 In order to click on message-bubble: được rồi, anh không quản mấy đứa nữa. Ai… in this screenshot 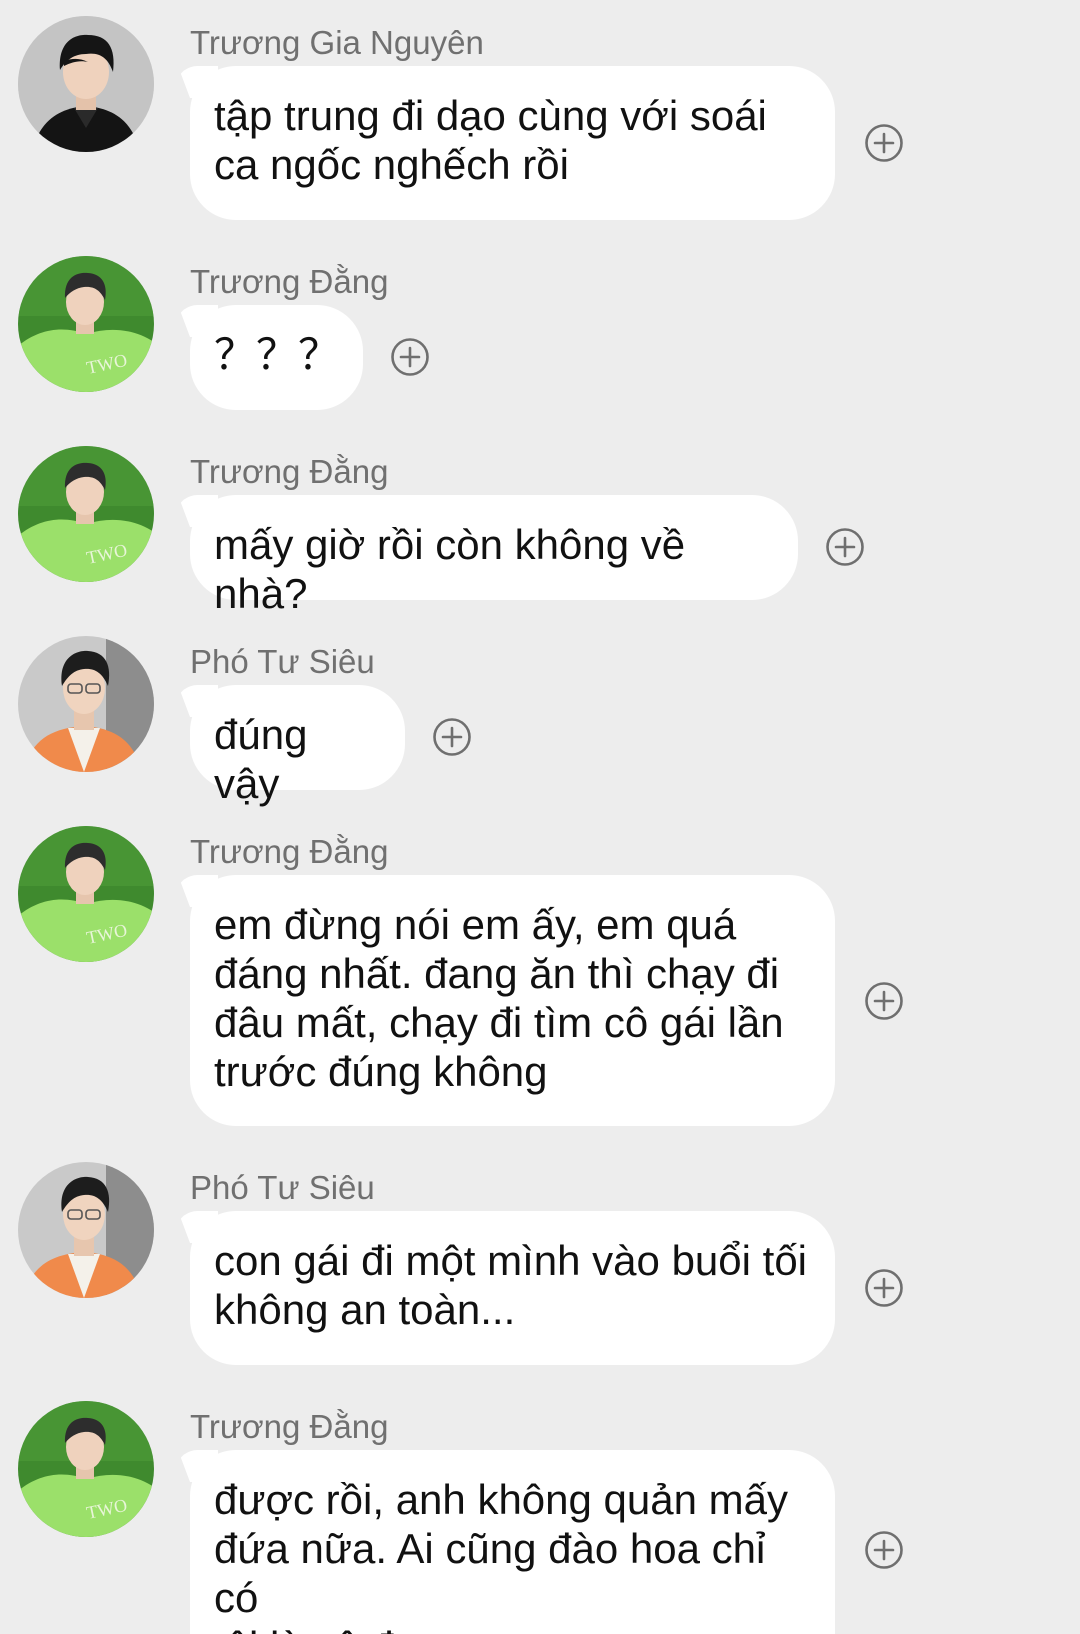, I will do `click(512, 1542)`.